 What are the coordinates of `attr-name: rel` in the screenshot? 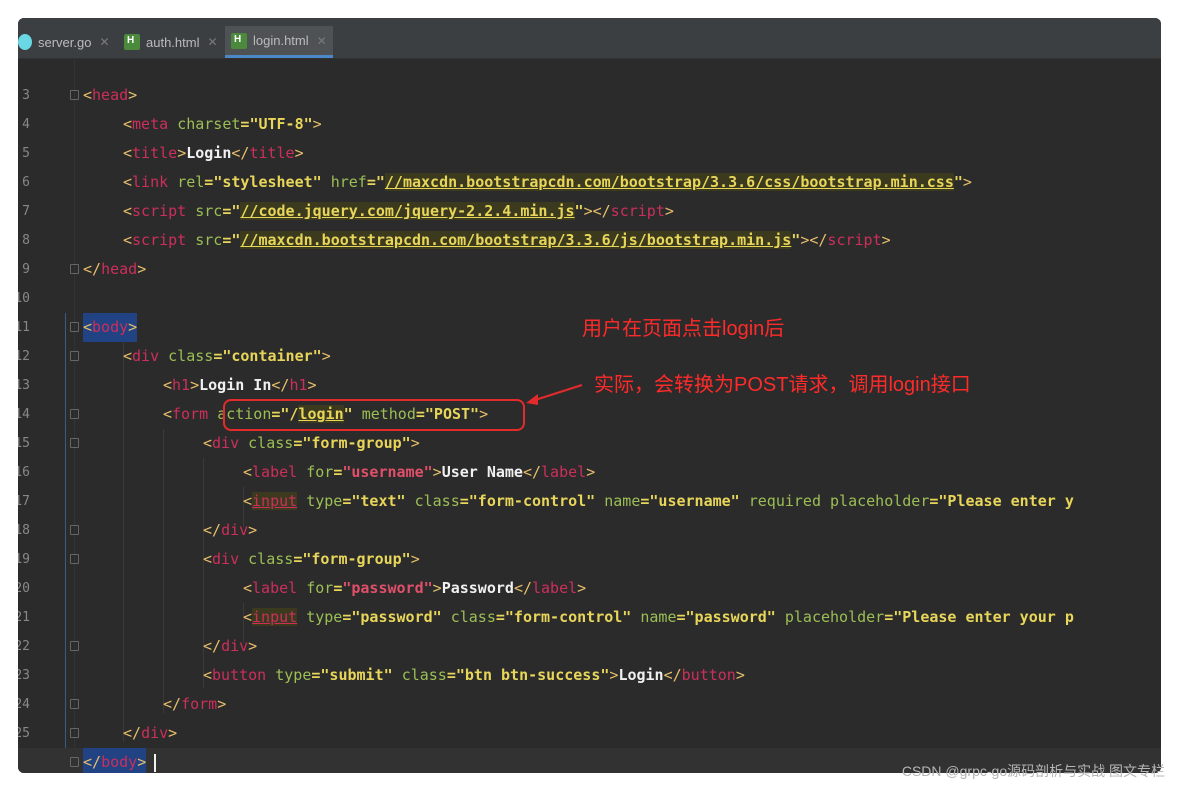 It's located at (191, 182).